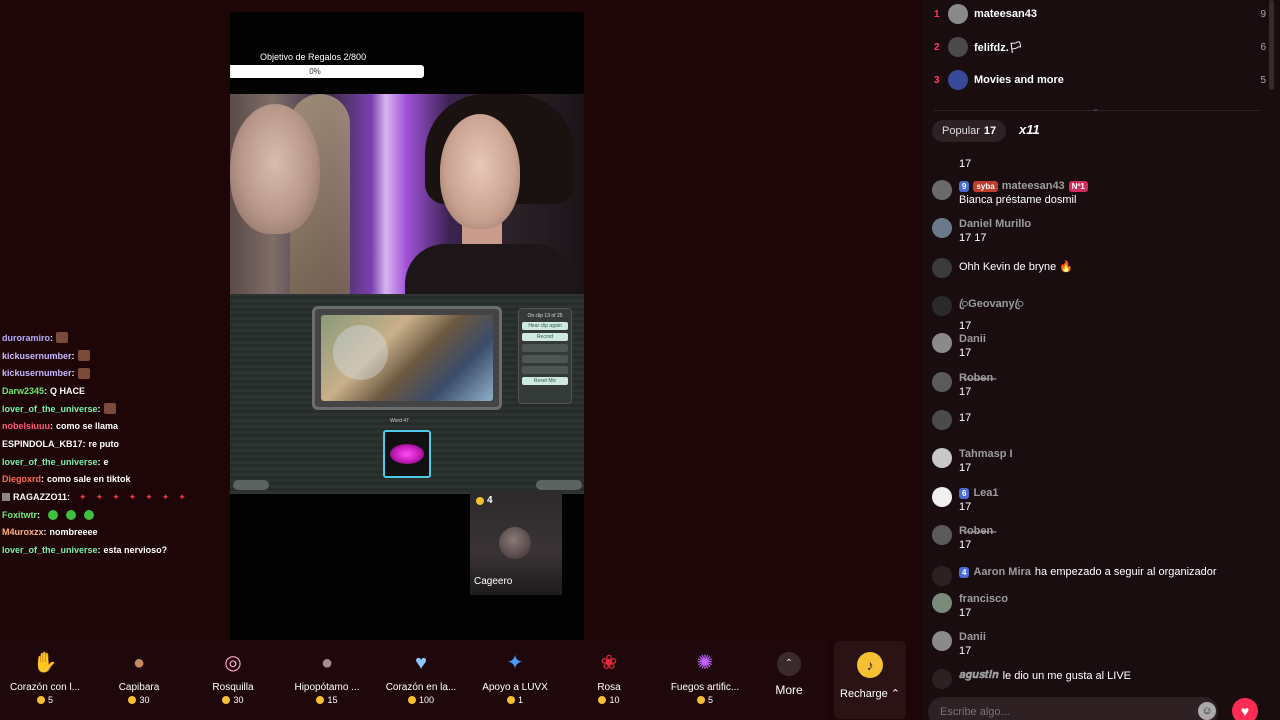 This screenshot has width=1280, height=720. What do you see at coordinates (789, 674) in the screenshot?
I see `more-gifts-button: ⌃ More` at bounding box center [789, 674].